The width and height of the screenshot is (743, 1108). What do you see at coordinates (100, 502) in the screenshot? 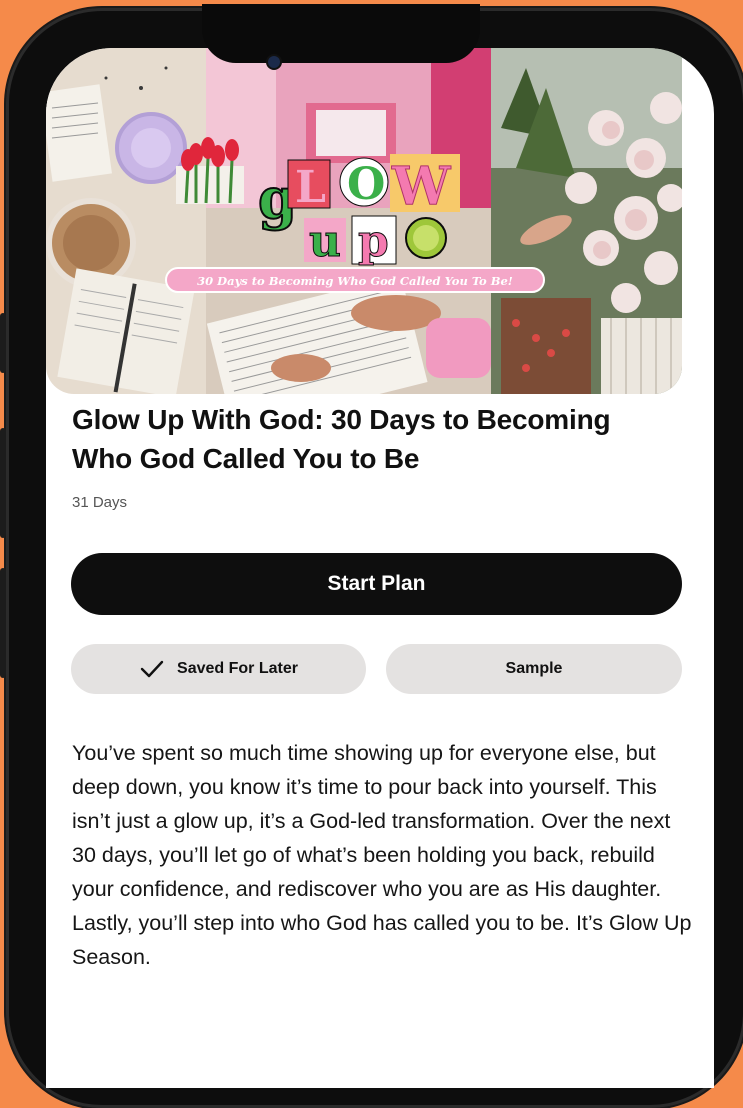
I see `plan-duration: 31 Days` at bounding box center [100, 502].